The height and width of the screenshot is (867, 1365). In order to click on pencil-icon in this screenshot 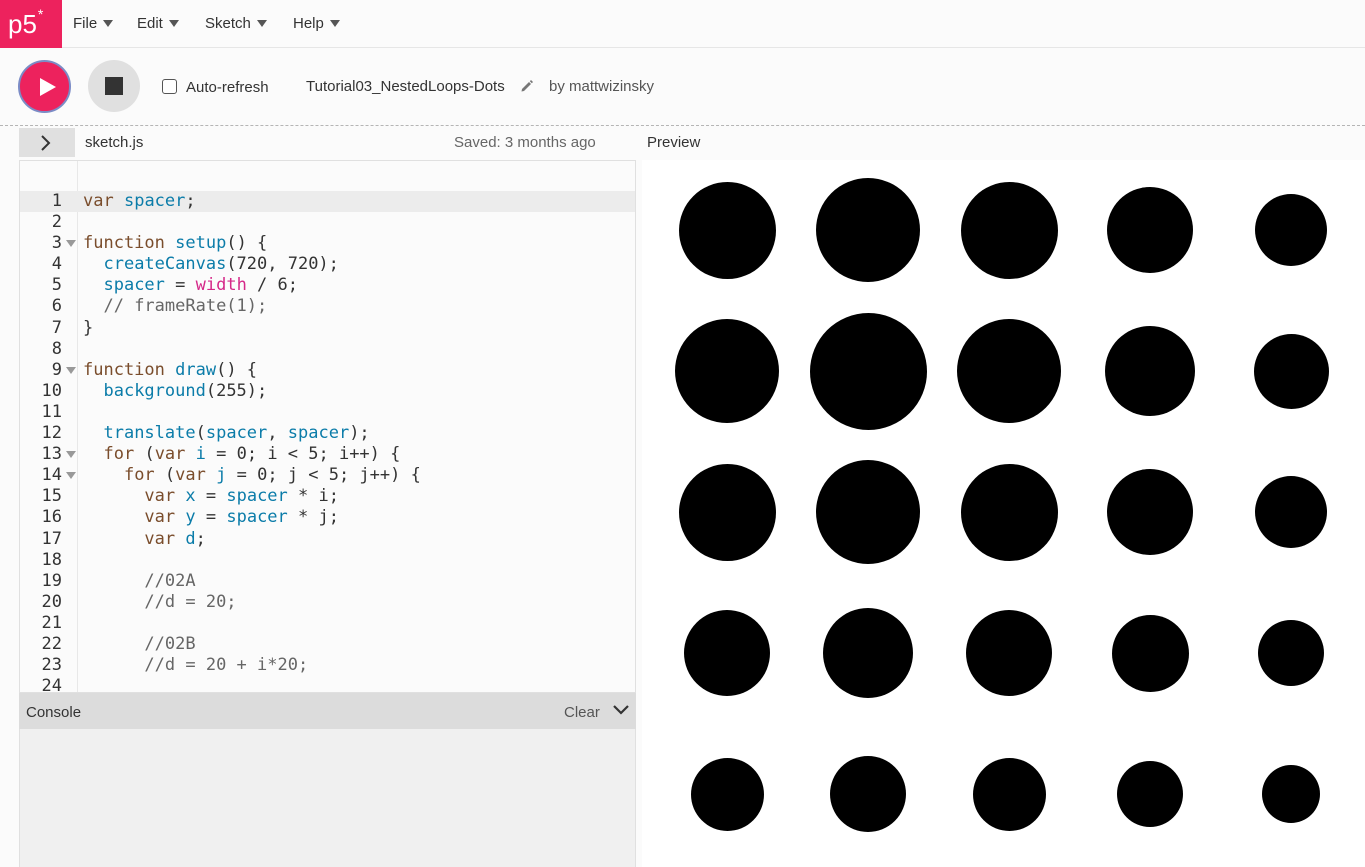, I will do `click(527, 86)`.